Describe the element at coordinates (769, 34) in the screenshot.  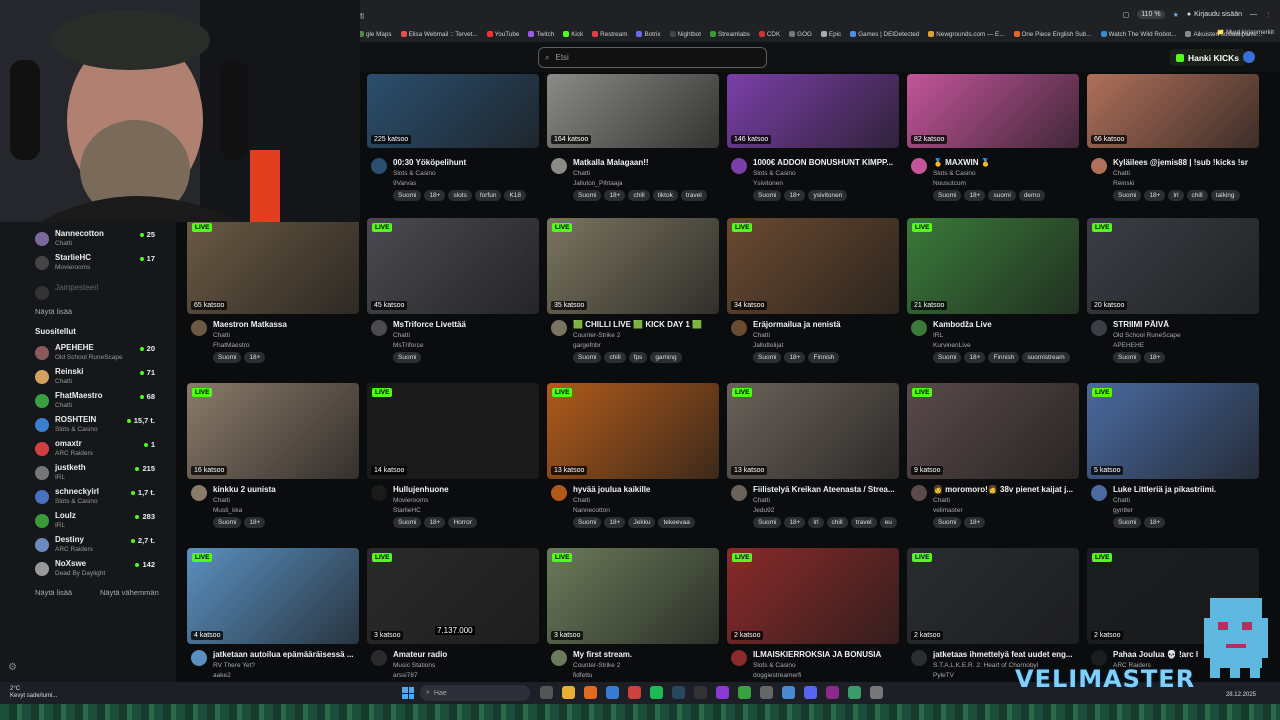
I see `bookmark-item: CDK` at that location.